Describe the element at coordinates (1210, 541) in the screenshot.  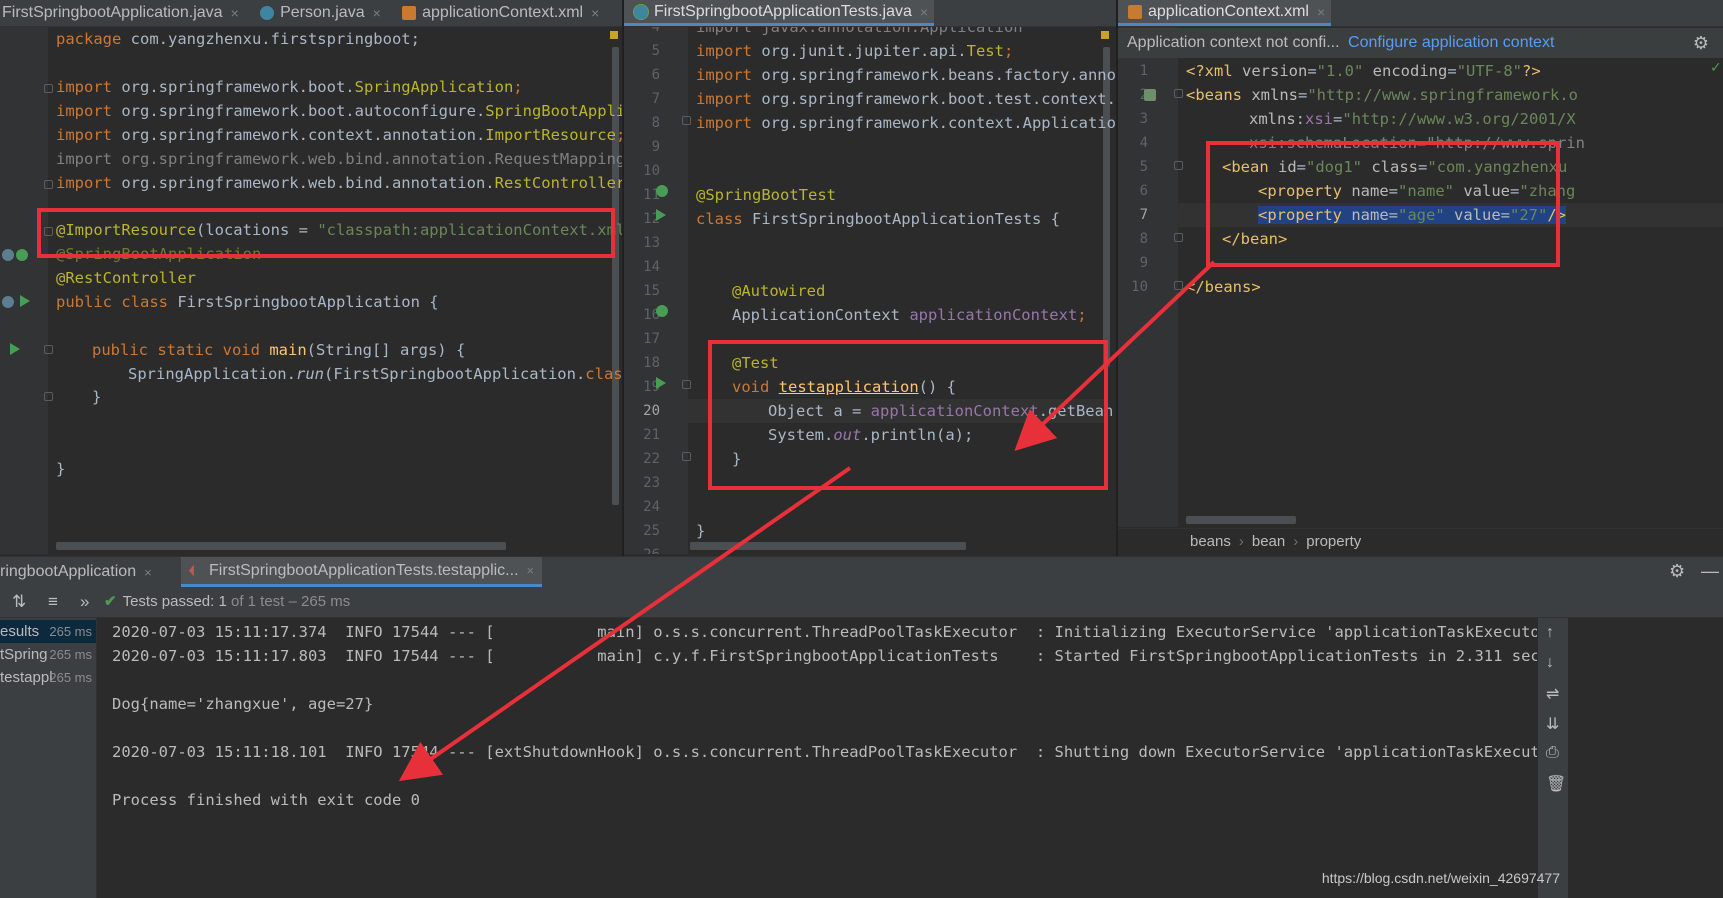
I see `breadcrumb-item: beans` at that location.